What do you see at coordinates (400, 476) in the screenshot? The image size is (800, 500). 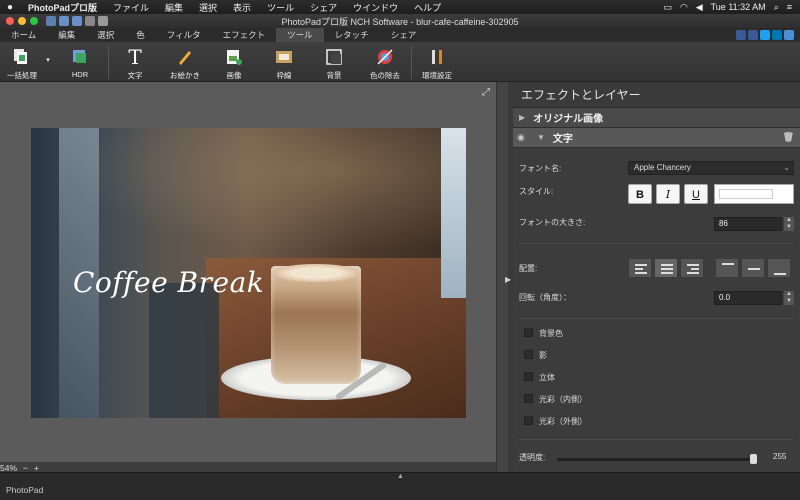 I see `resize-handle-icon: ▲` at bounding box center [400, 476].